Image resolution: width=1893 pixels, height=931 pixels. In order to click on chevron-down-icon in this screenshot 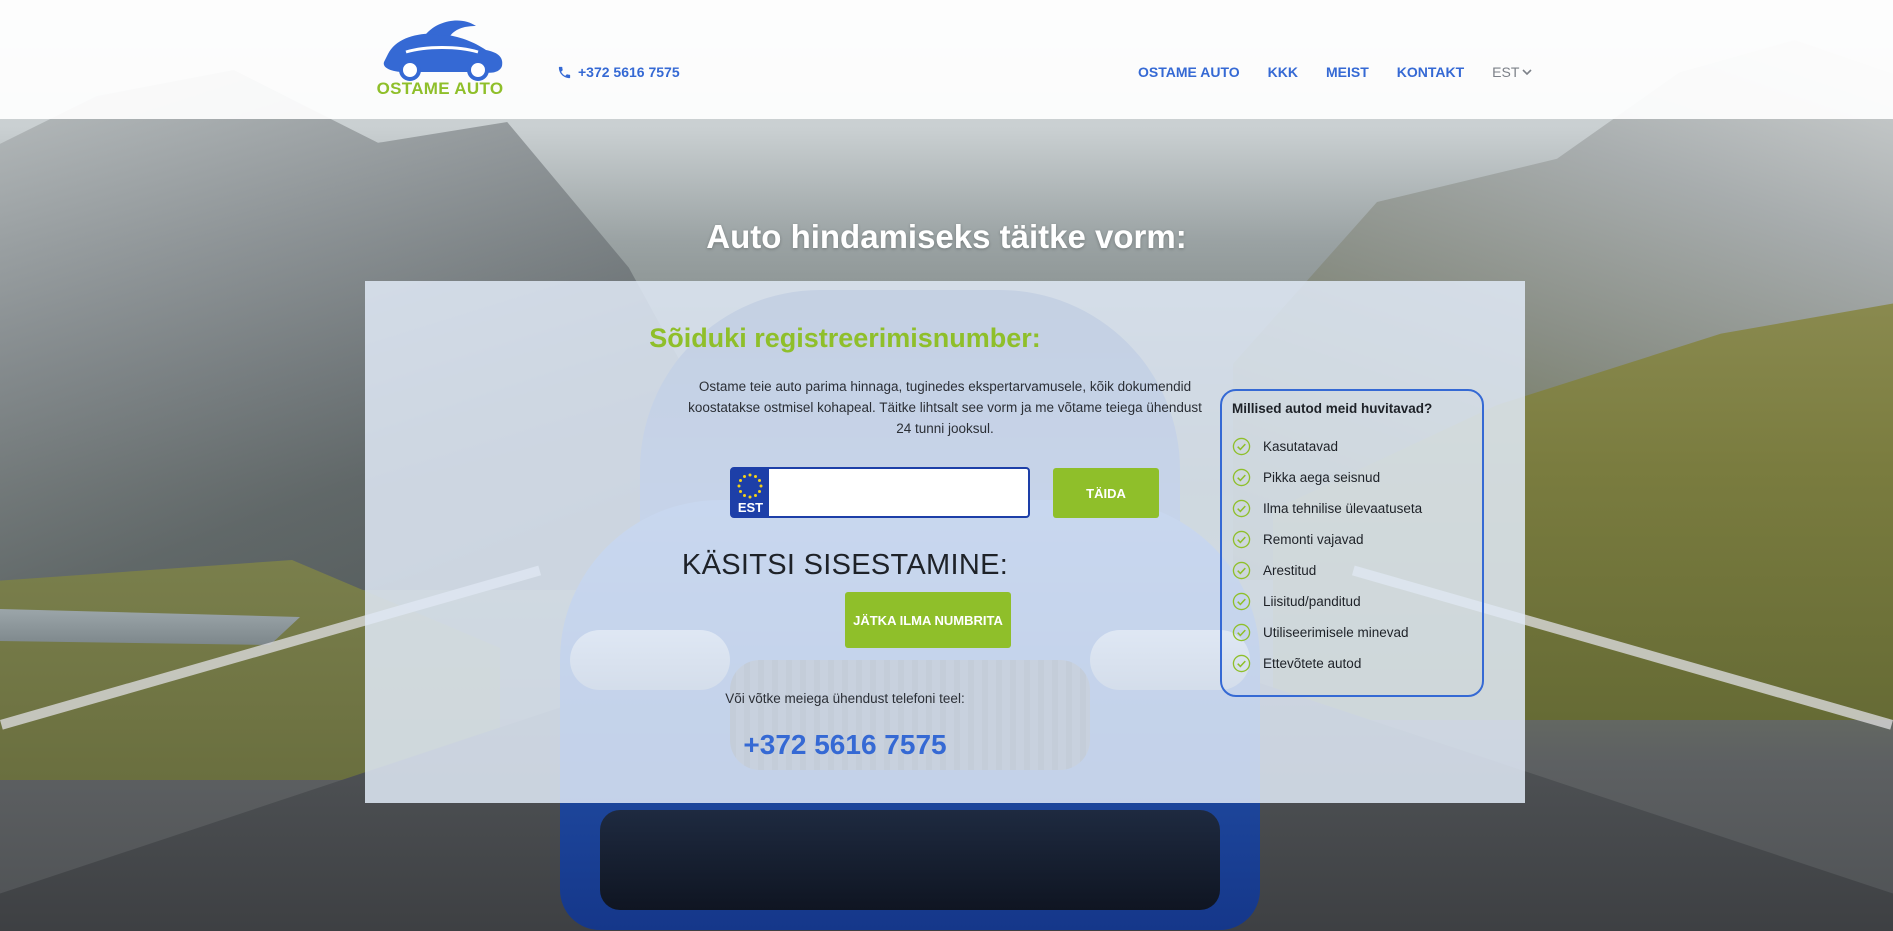, I will do `click(1527, 72)`.